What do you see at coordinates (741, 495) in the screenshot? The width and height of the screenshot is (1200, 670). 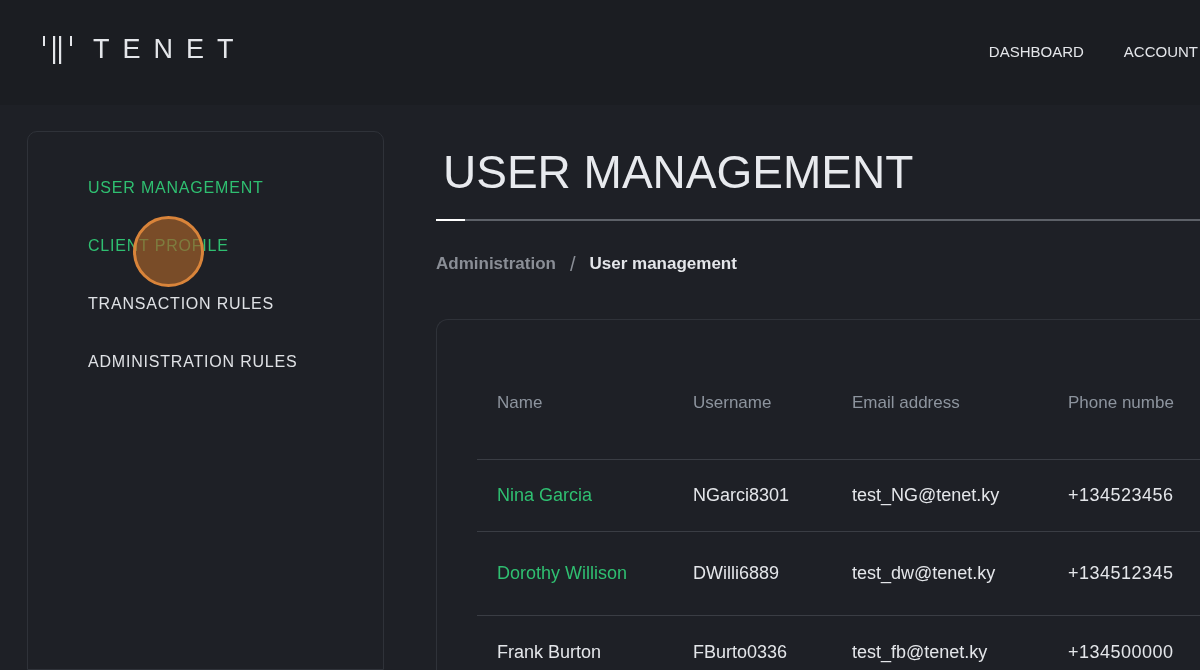 I see `table-cell: NGarci8301` at bounding box center [741, 495].